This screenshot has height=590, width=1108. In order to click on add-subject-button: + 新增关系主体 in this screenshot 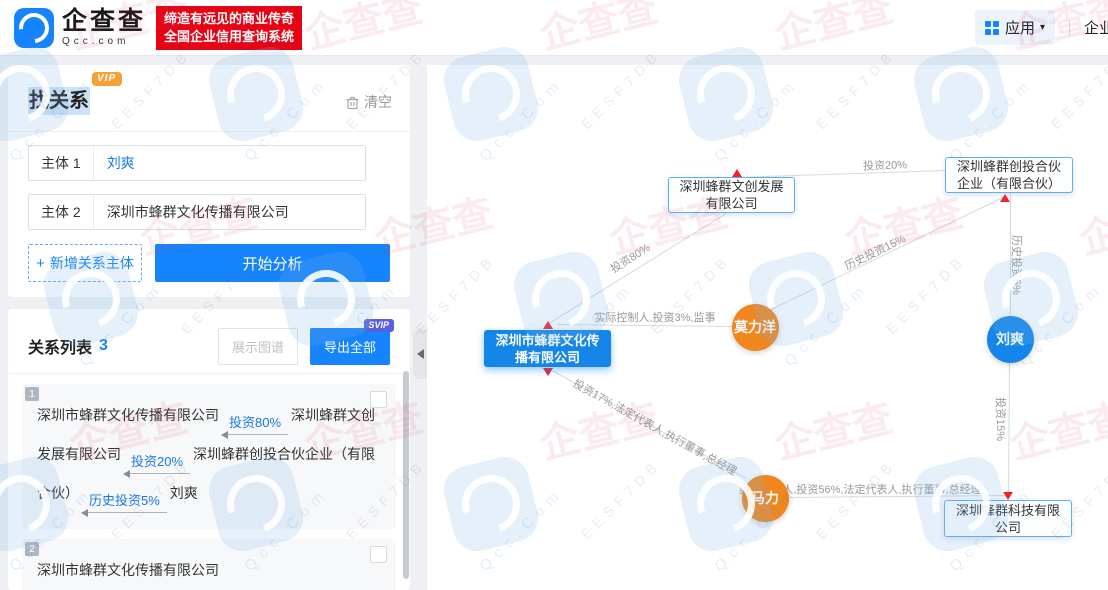, I will do `click(85, 263)`.